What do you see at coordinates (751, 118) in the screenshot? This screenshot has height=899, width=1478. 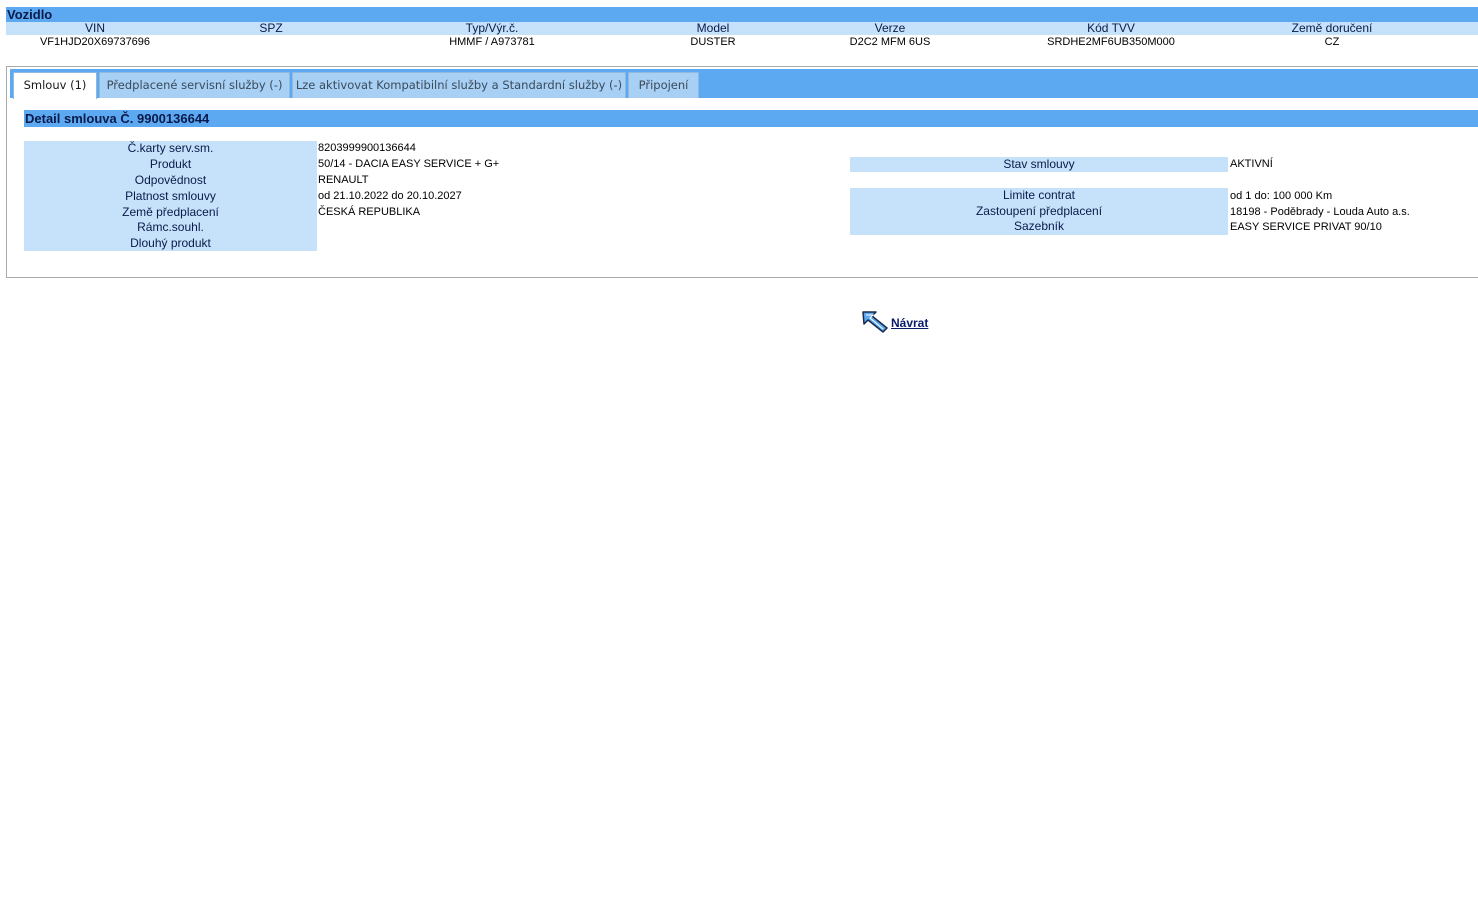 I see `contract-detail-title: Detail smlouva Č. 9900136644` at bounding box center [751, 118].